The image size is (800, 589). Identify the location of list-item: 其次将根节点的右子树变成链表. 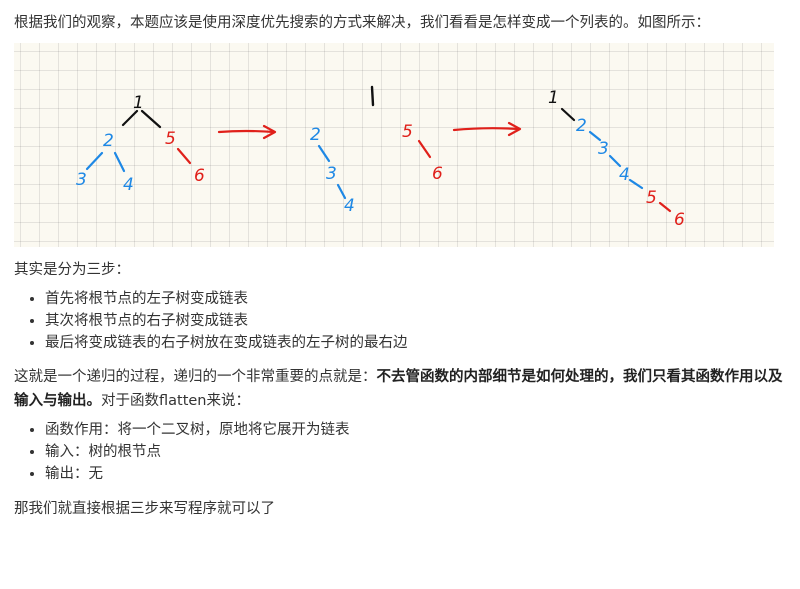
(415, 321).